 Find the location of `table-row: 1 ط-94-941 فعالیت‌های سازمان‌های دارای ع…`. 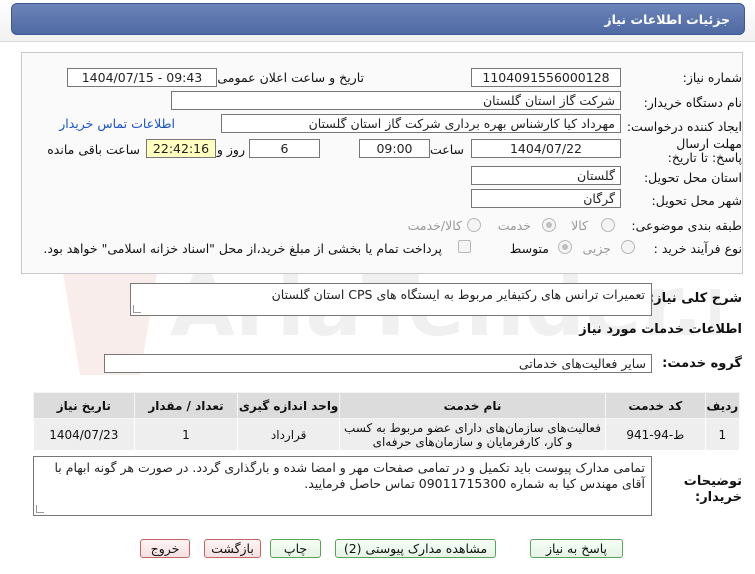

table-row: 1 ط-94-941 فعالیت‌های سازمان‌های دارای ع… is located at coordinates (387, 434).